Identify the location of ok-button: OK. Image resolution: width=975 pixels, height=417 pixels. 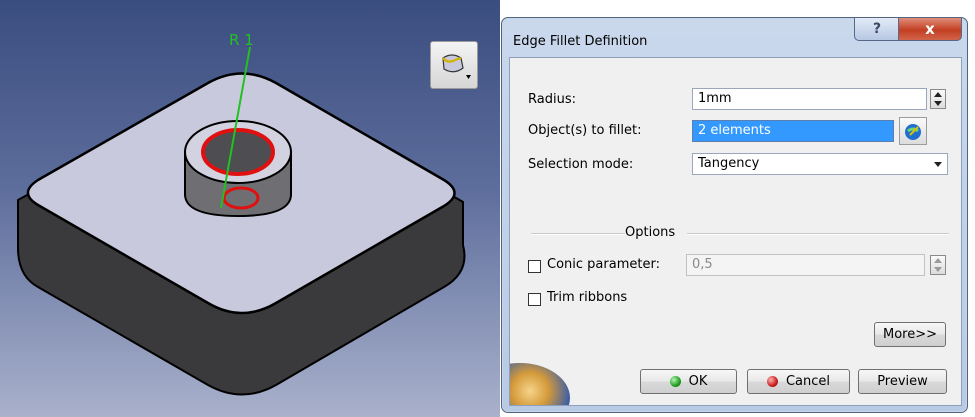
(688, 381).